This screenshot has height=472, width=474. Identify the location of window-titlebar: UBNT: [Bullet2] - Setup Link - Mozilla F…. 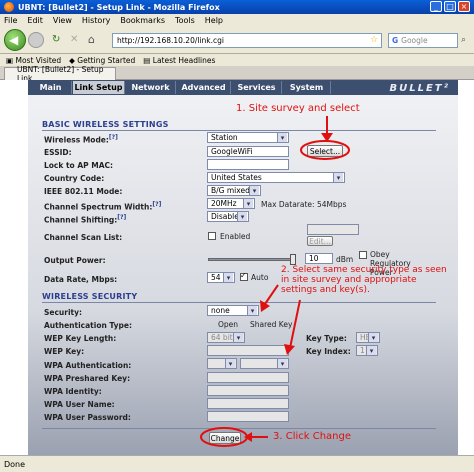
(237, 7).